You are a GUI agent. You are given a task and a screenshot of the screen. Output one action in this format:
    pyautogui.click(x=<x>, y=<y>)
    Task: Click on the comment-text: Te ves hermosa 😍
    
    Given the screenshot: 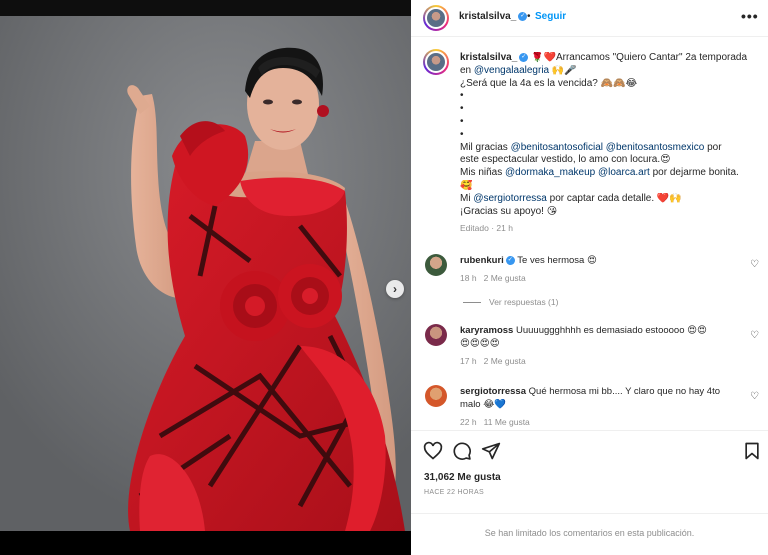 What is the action you would take?
    pyautogui.click(x=555, y=260)
    